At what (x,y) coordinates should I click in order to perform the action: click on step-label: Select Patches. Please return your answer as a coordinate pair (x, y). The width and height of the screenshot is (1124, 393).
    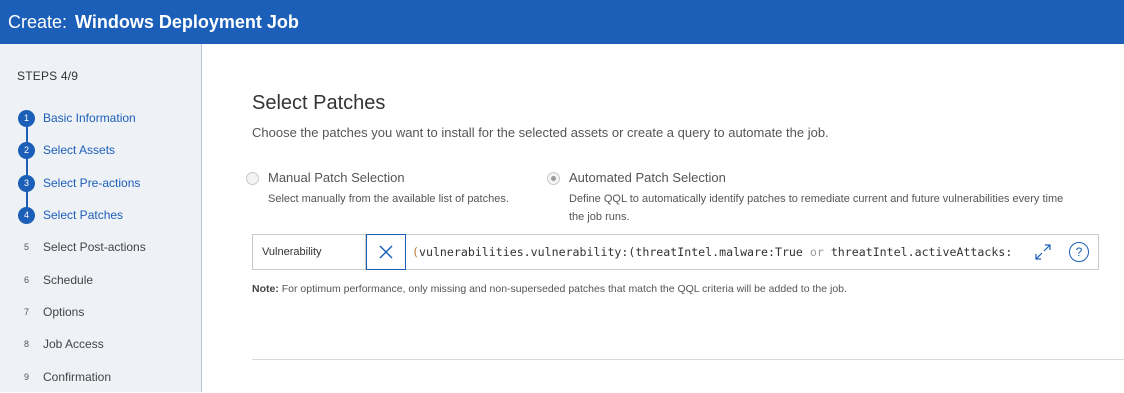
    Looking at the image, I should click on (83, 215).